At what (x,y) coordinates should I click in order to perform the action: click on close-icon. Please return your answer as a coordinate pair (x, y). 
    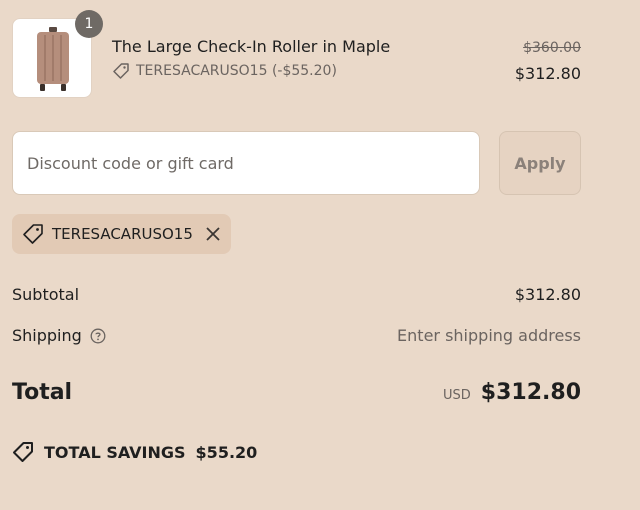
    Looking at the image, I should click on (213, 234).